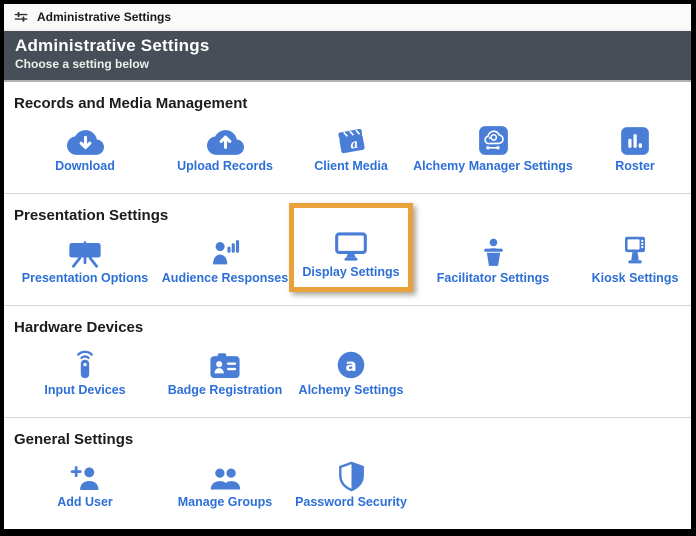  Describe the element at coordinates (225, 278) in the screenshot. I see `setting-item-label: Audience Responses` at that location.